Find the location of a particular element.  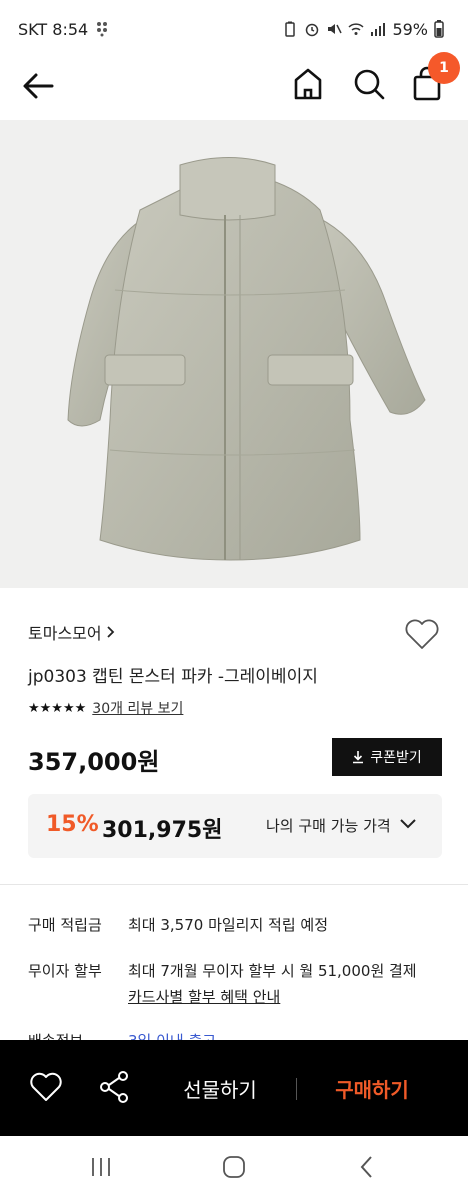

rating-row: ★★★★★ 30개 리뷰 보기 is located at coordinates (105, 708).